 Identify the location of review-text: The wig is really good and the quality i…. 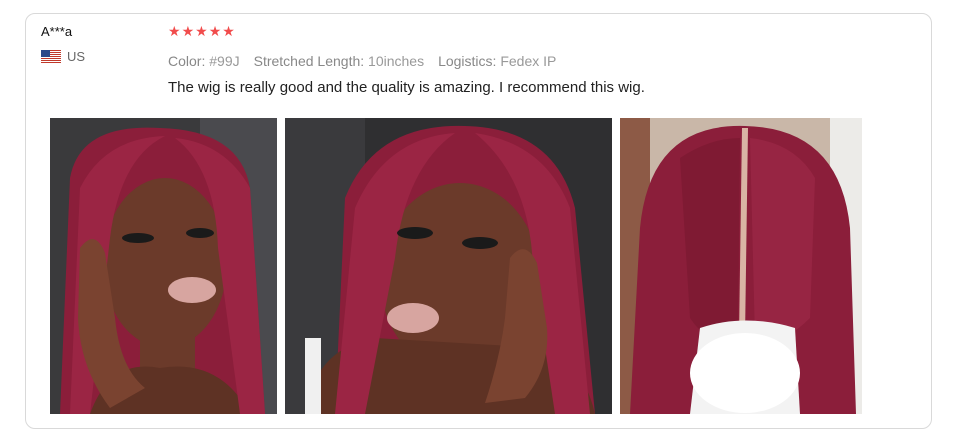
(406, 87).